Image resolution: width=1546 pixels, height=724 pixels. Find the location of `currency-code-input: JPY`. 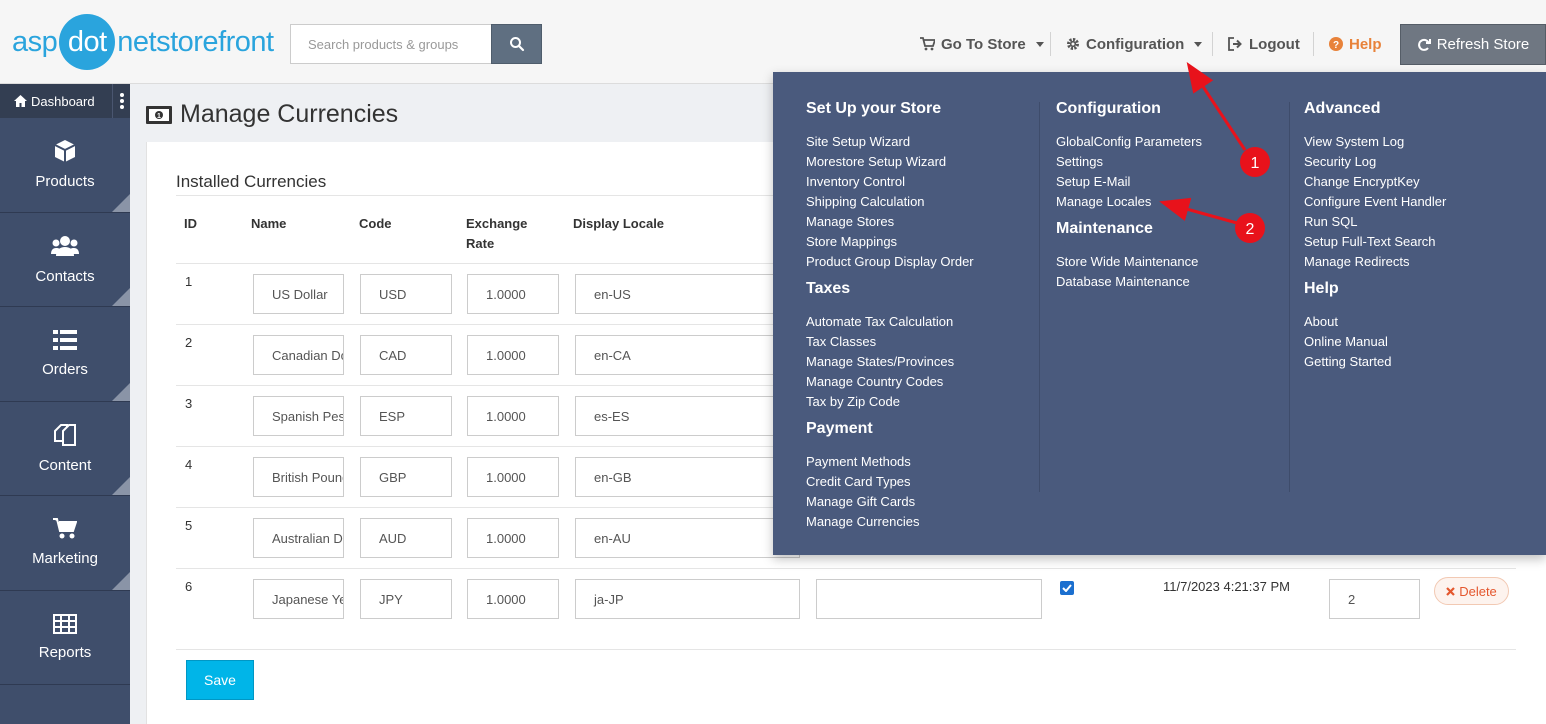

currency-code-input: JPY is located at coordinates (406, 599).